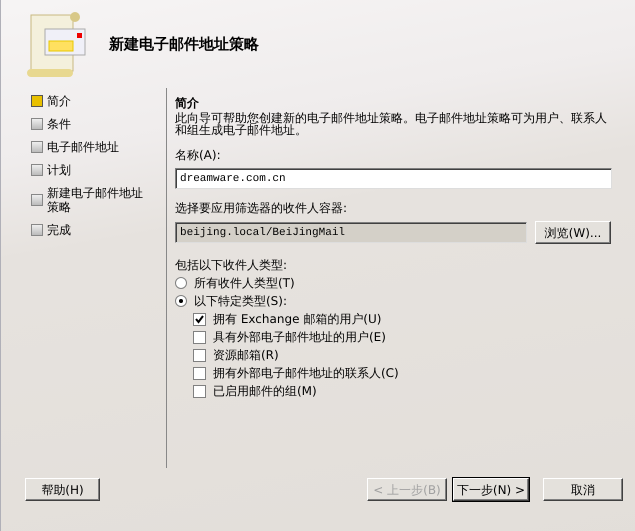 The width and height of the screenshot is (635, 531). What do you see at coordinates (297, 319) in the screenshot?
I see `checkbox-label: 拥有 Exchange 邮箱的用户(U)` at bounding box center [297, 319].